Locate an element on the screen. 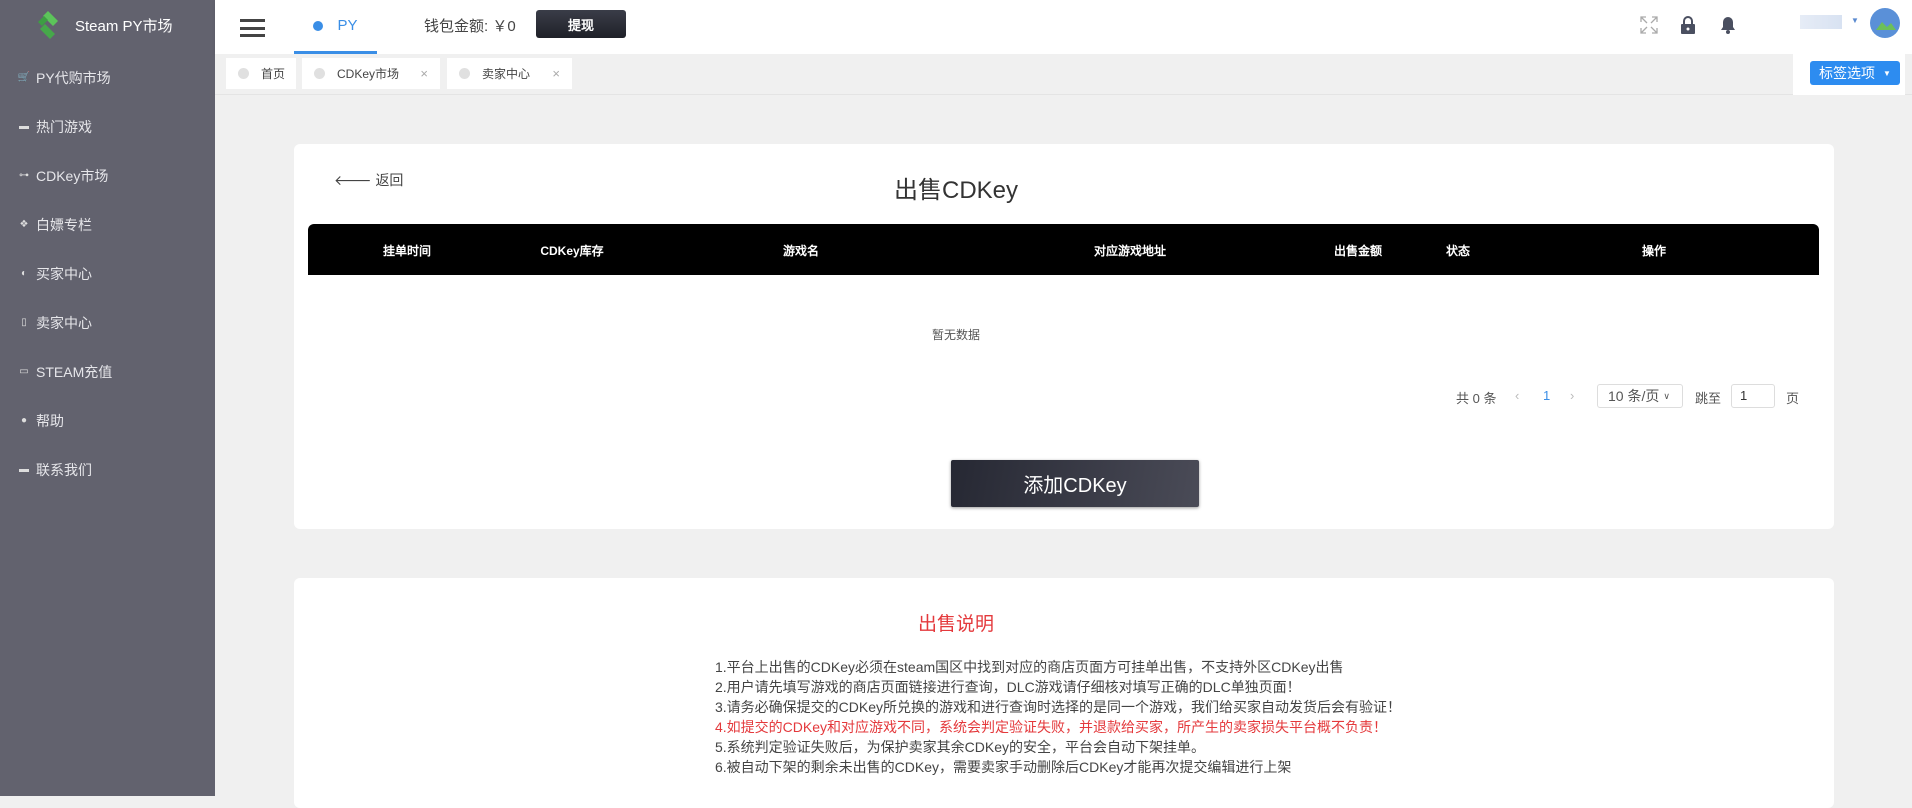 This screenshot has width=1912, height=808. chevron-down-icon: ∨ is located at coordinates (1666, 395).